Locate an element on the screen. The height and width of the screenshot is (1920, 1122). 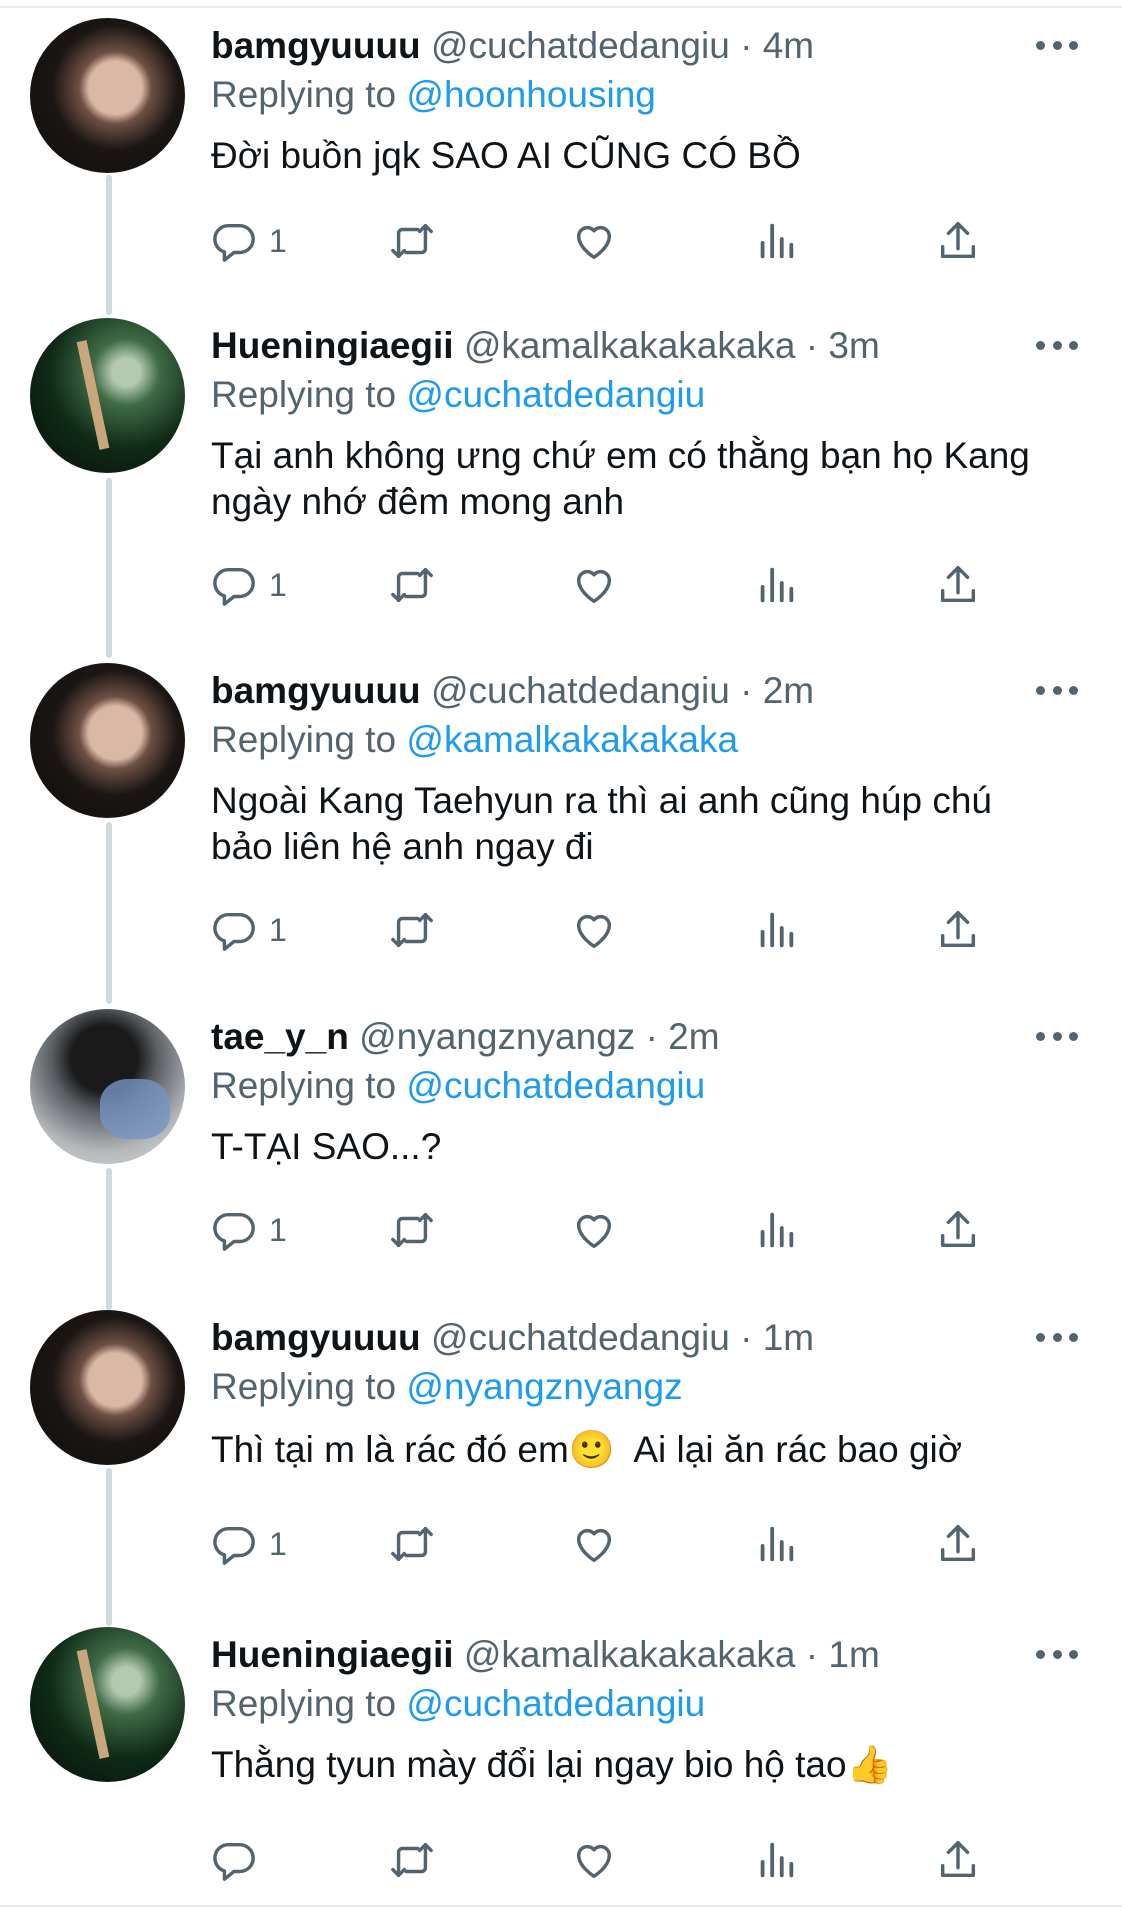
display-name: tae_y_n is located at coordinates (280, 1036).